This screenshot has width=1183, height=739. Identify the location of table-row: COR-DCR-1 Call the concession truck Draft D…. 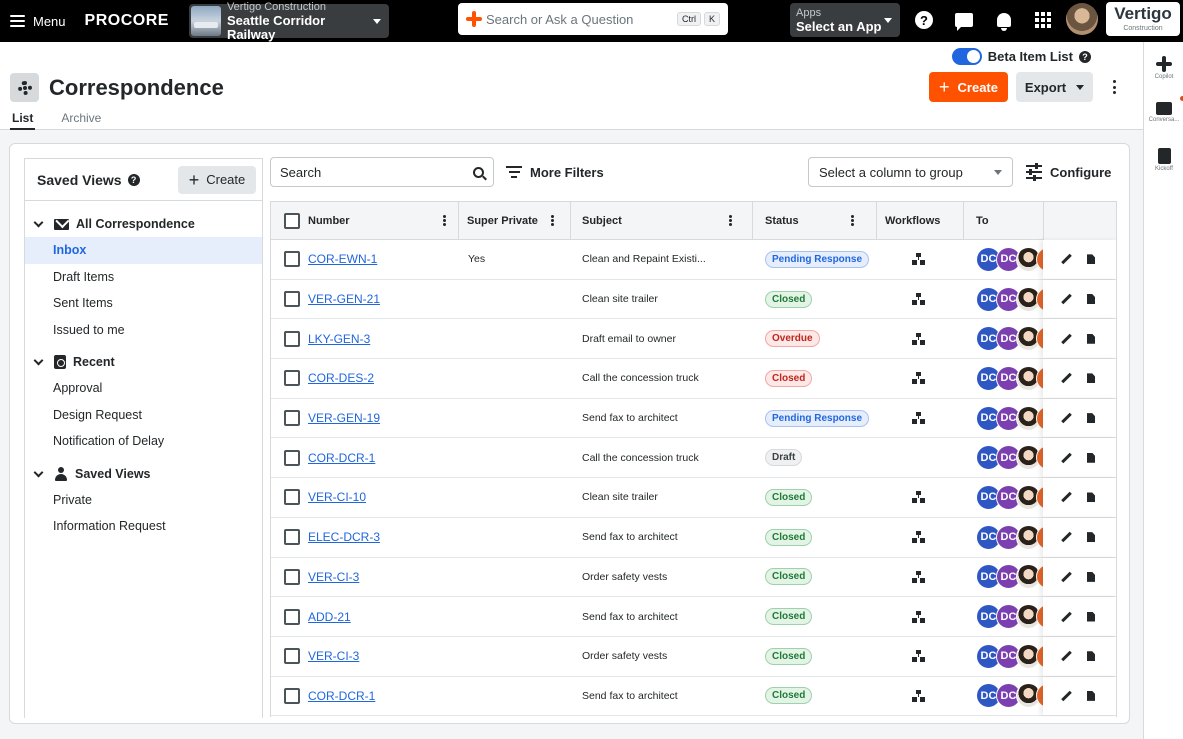
(693, 458).